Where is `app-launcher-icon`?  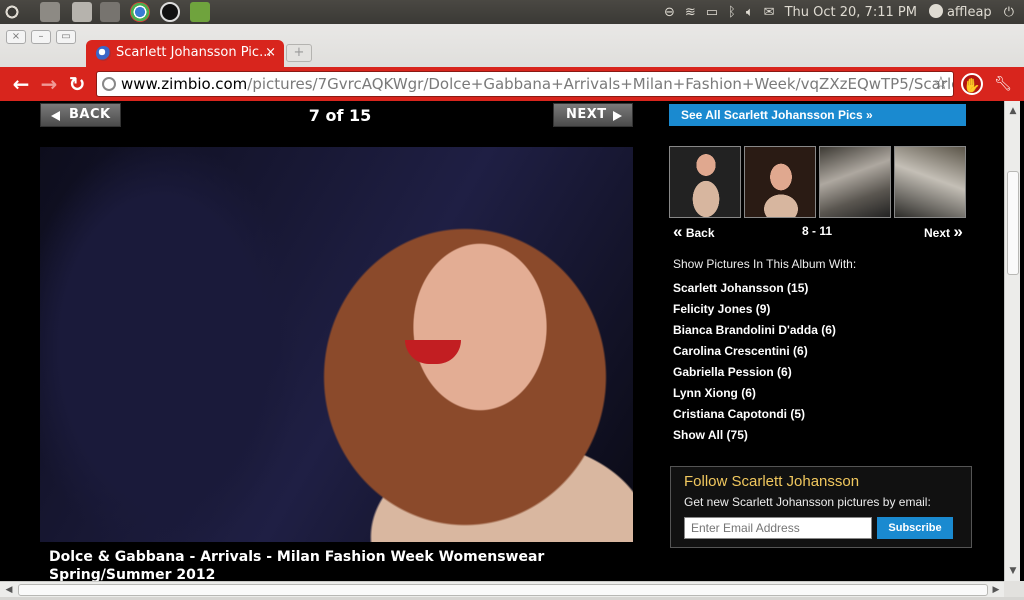
app-launcher-icon is located at coordinates (50, 12).